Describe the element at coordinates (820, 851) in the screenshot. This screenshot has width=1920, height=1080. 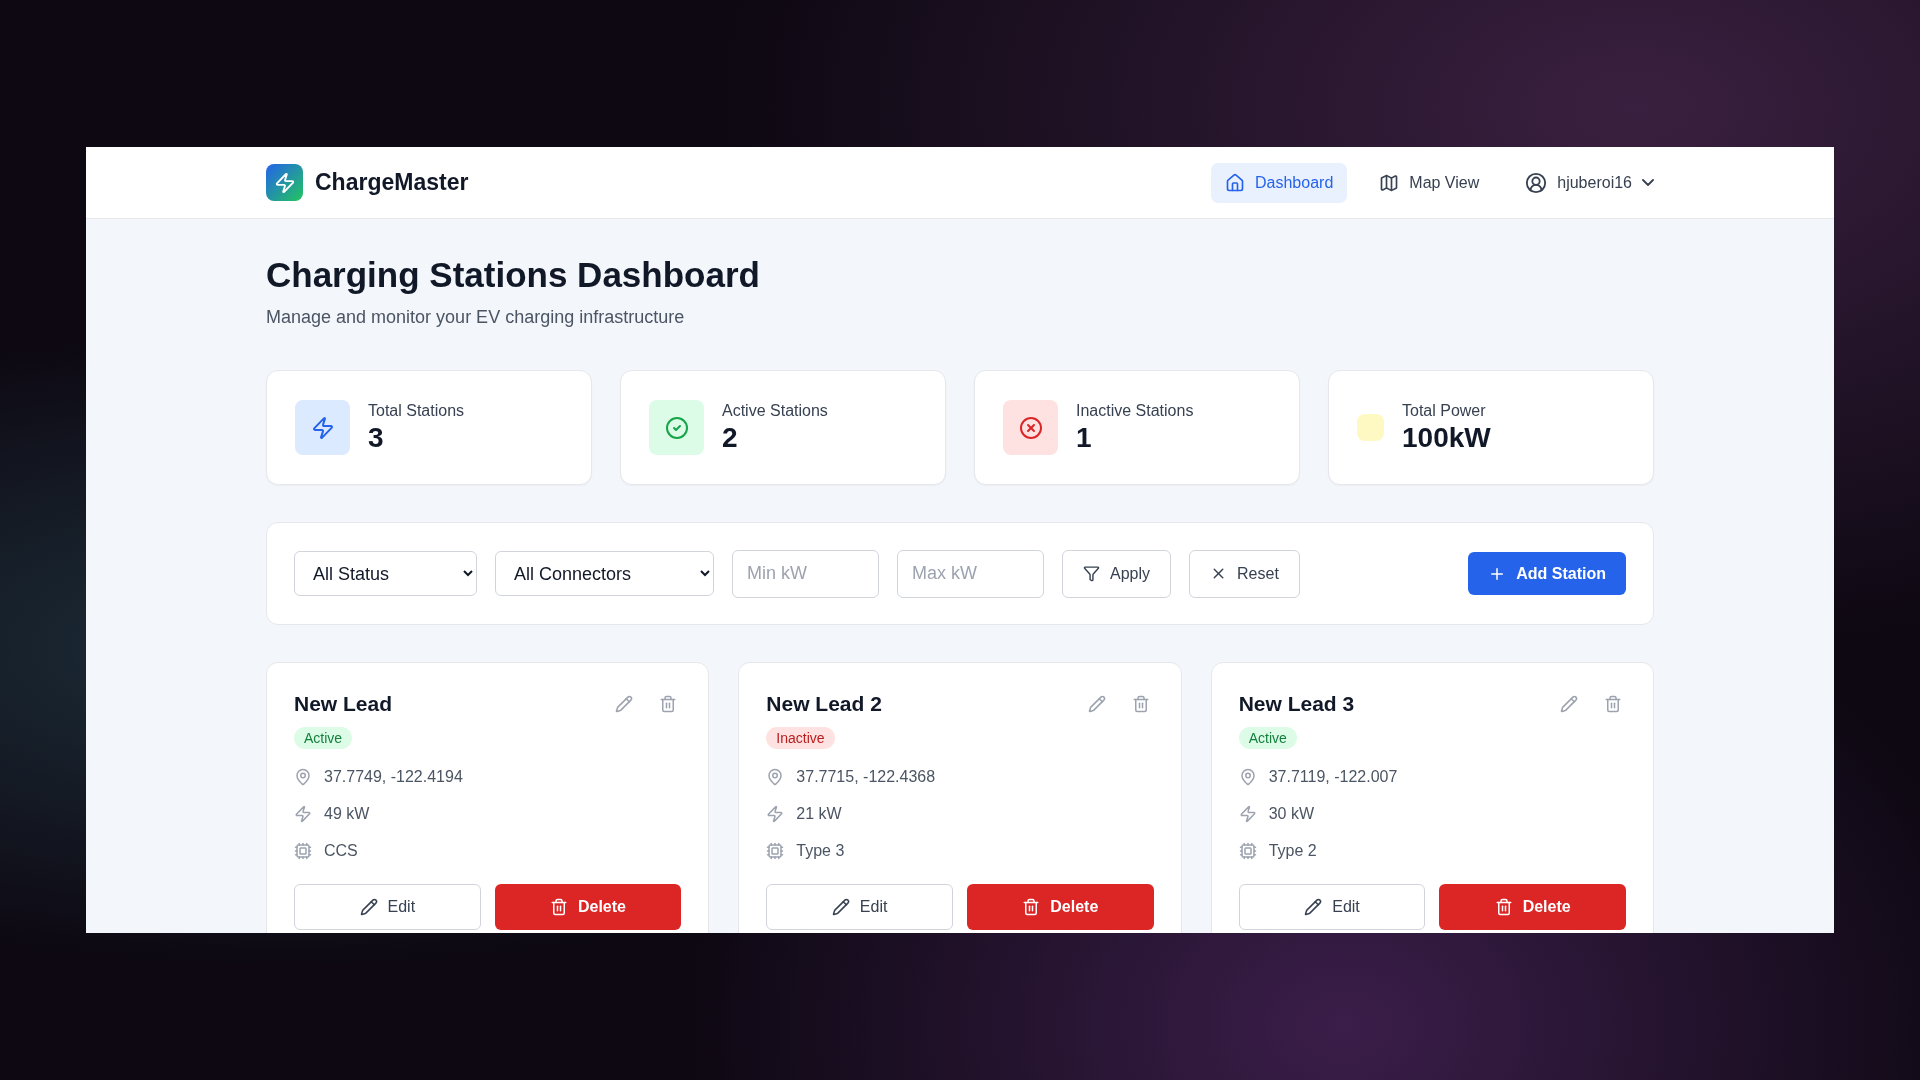
I see `station-connector: Type 3` at that location.